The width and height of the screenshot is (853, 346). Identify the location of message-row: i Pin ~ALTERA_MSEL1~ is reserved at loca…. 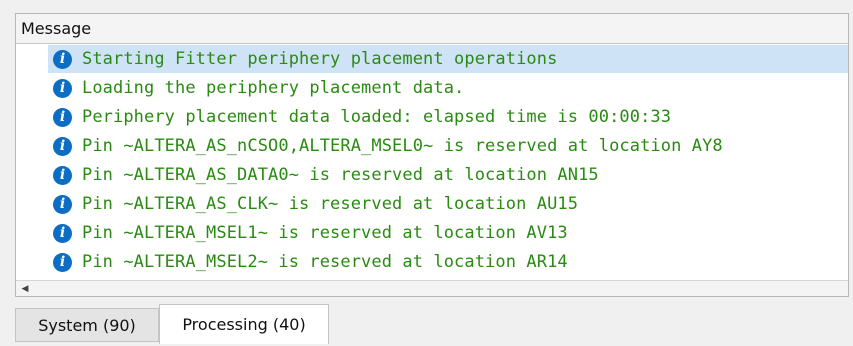
(448, 233).